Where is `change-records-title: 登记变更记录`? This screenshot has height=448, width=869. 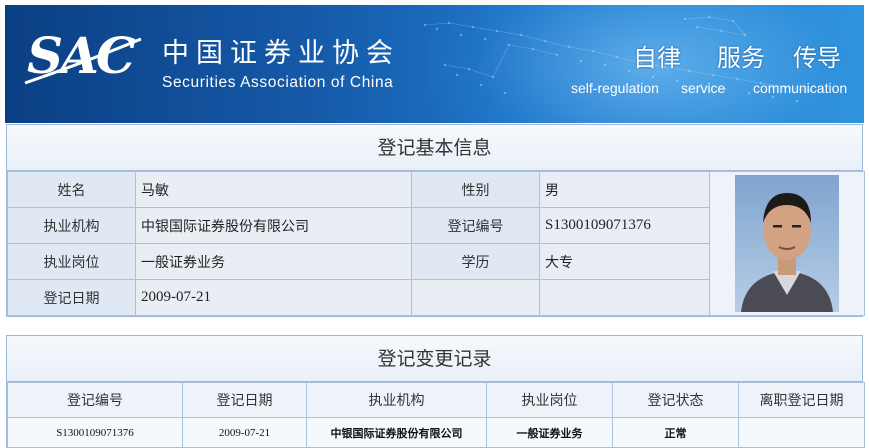 change-records-title: 登记变更记录 is located at coordinates (434, 359).